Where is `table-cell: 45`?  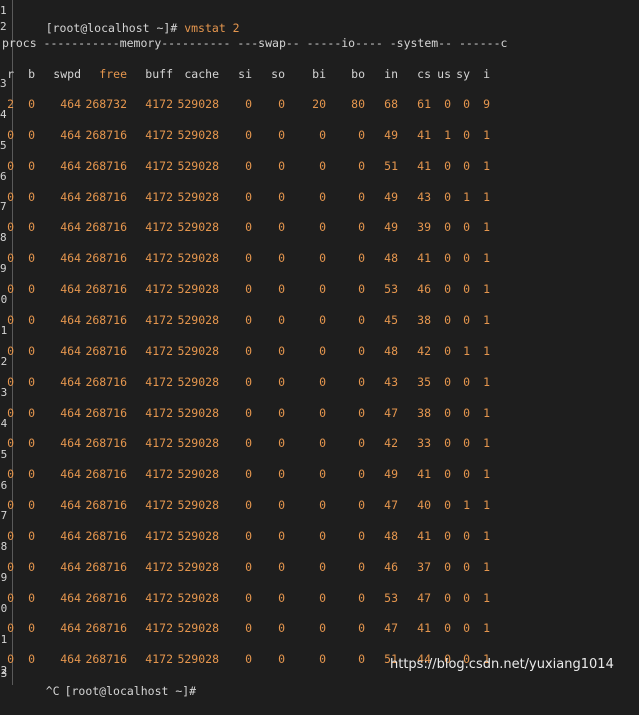
table-cell: 45 is located at coordinates (391, 319).